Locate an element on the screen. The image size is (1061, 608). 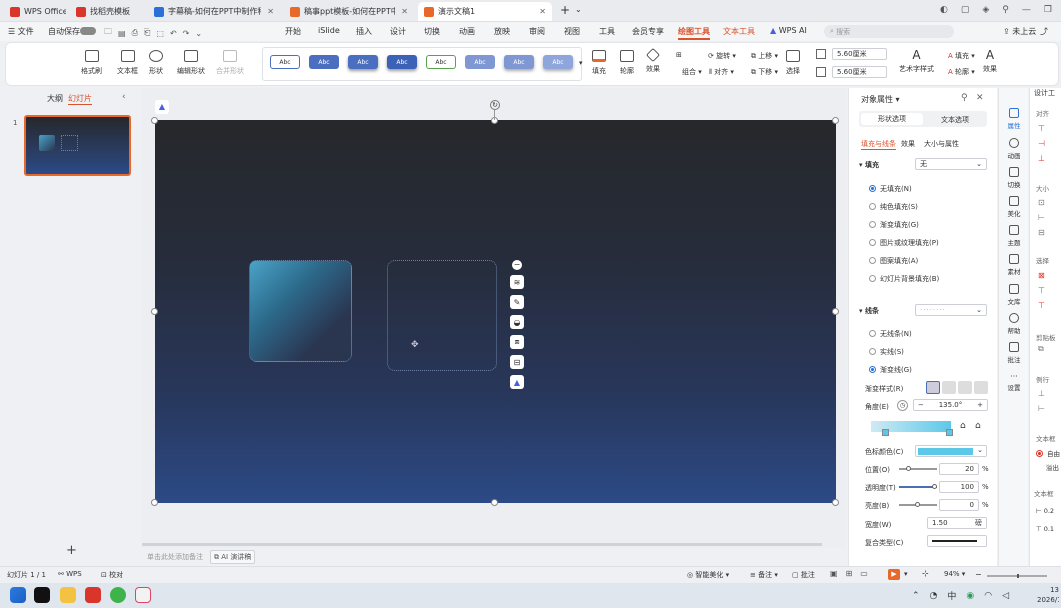
outline-button: 轮廓 is located at coordinates (627, 63).